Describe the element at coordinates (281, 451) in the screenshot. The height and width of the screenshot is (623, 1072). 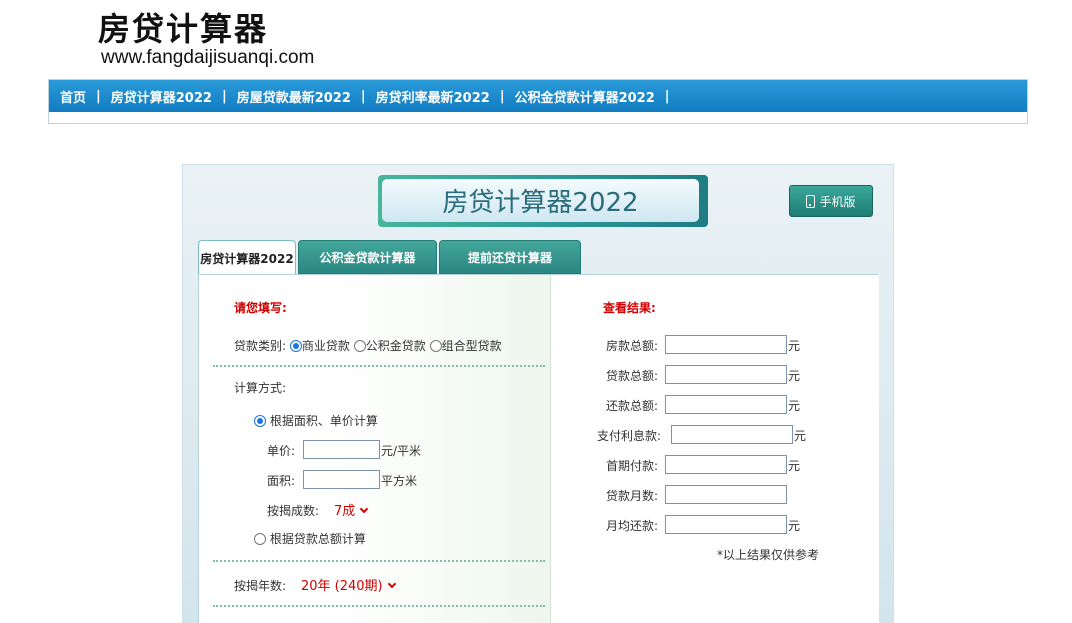
I see `price-label: 单价:` at that location.